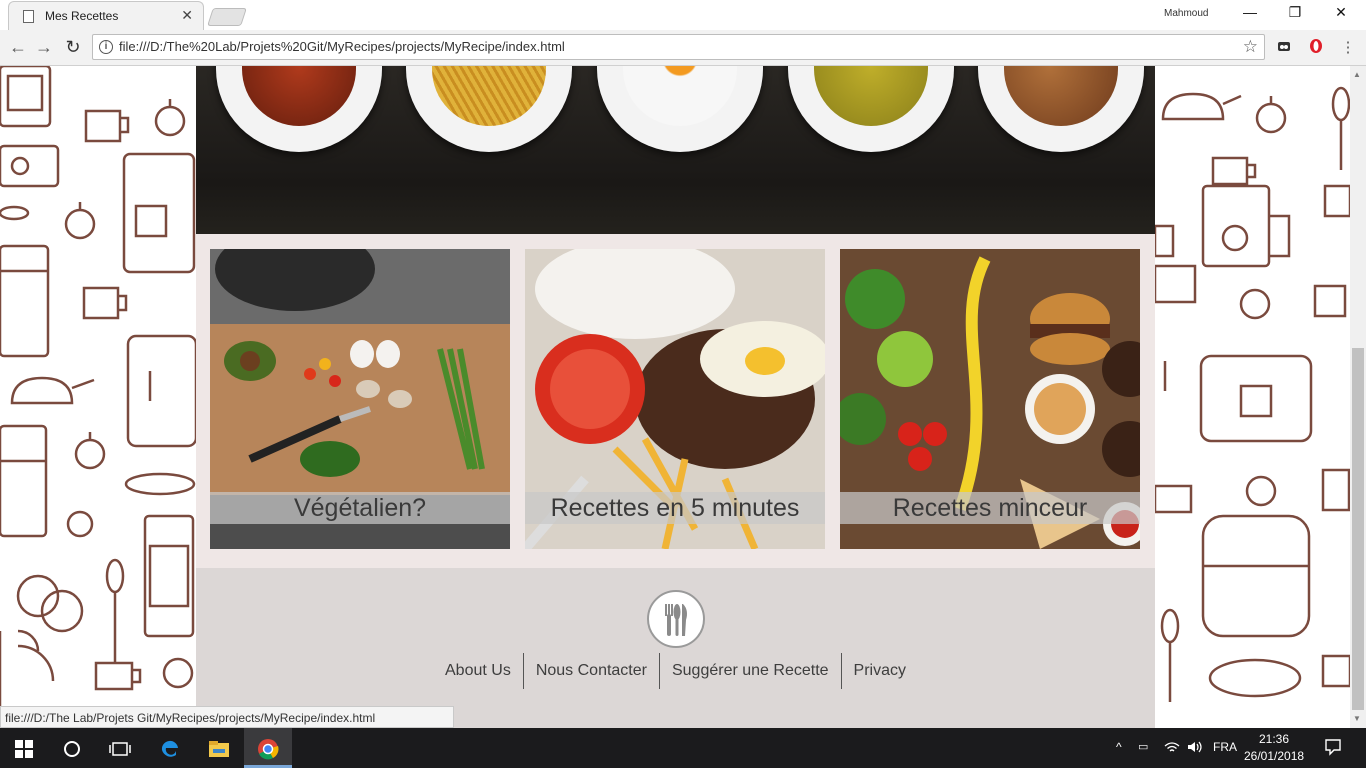 The width and height of the screenshot is (1366, 768). I want to click on extension-icon, so click(1284, 48).